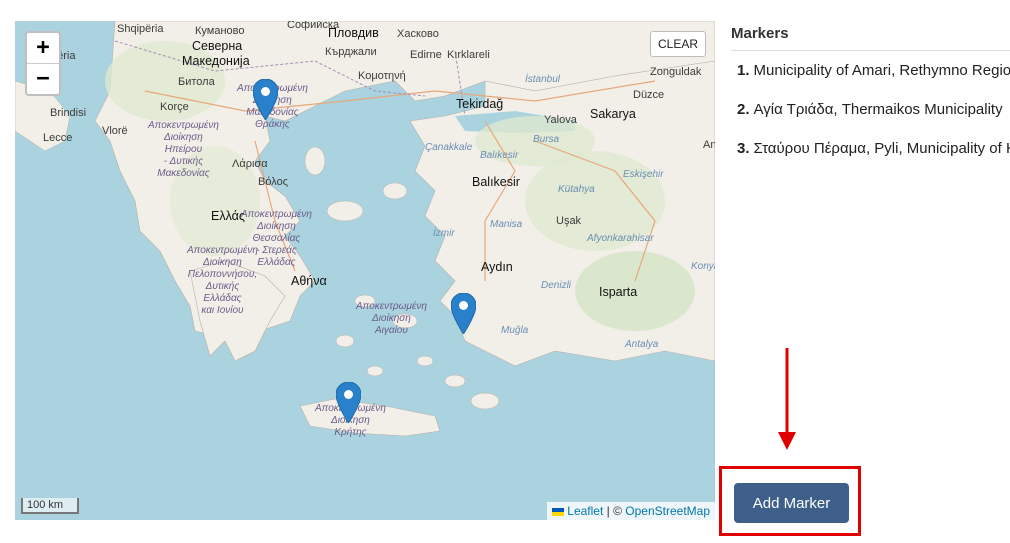  I want to click on map-label-kardzhali: Кърджали, so click(351, 52).